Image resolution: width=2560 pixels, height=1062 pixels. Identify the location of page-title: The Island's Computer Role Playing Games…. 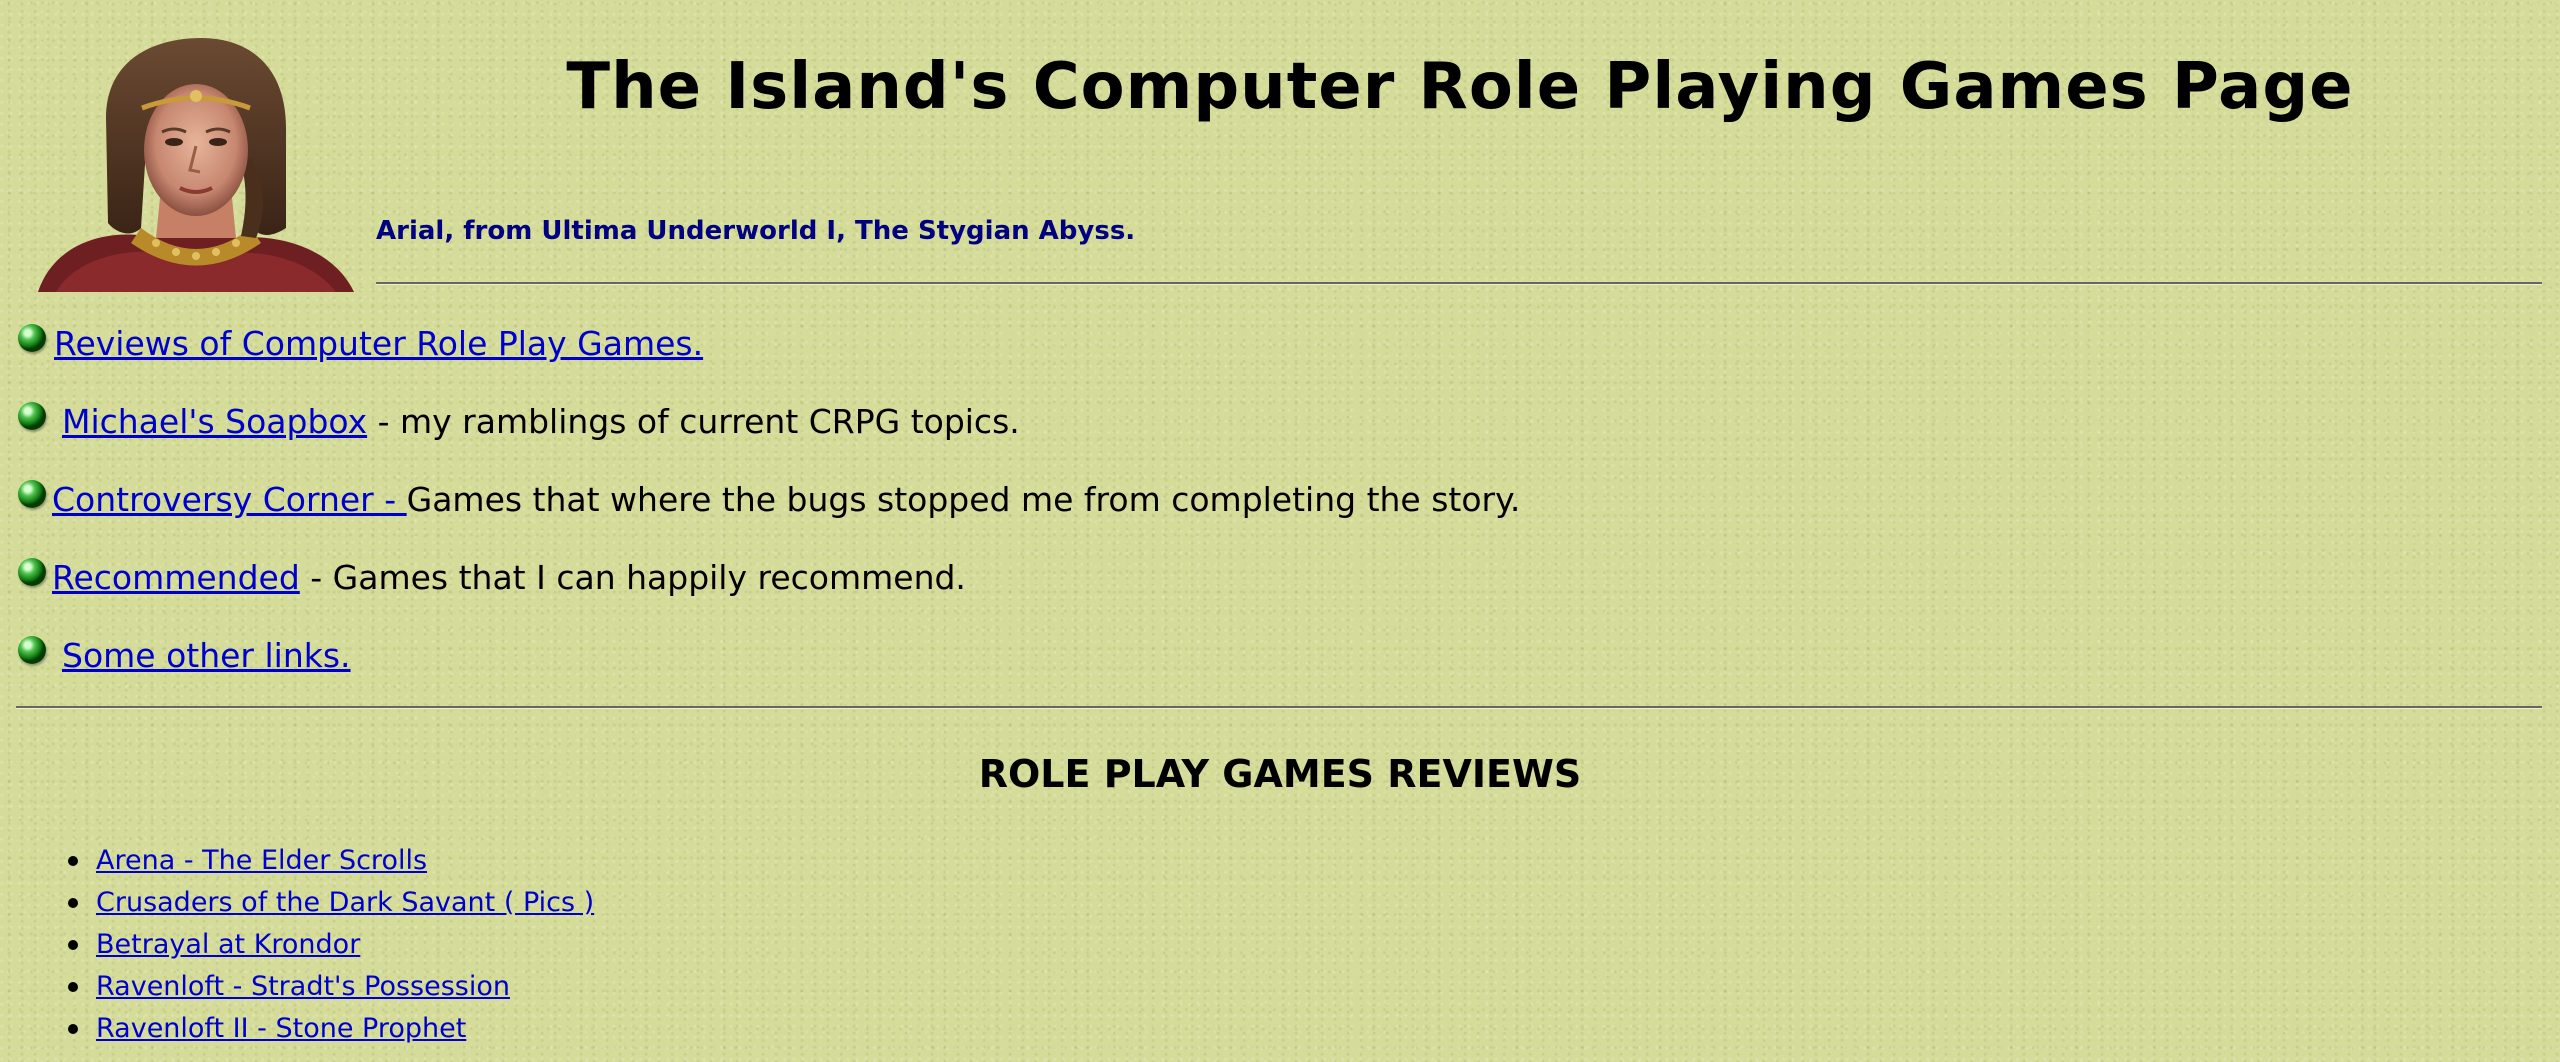
(1460, 87).